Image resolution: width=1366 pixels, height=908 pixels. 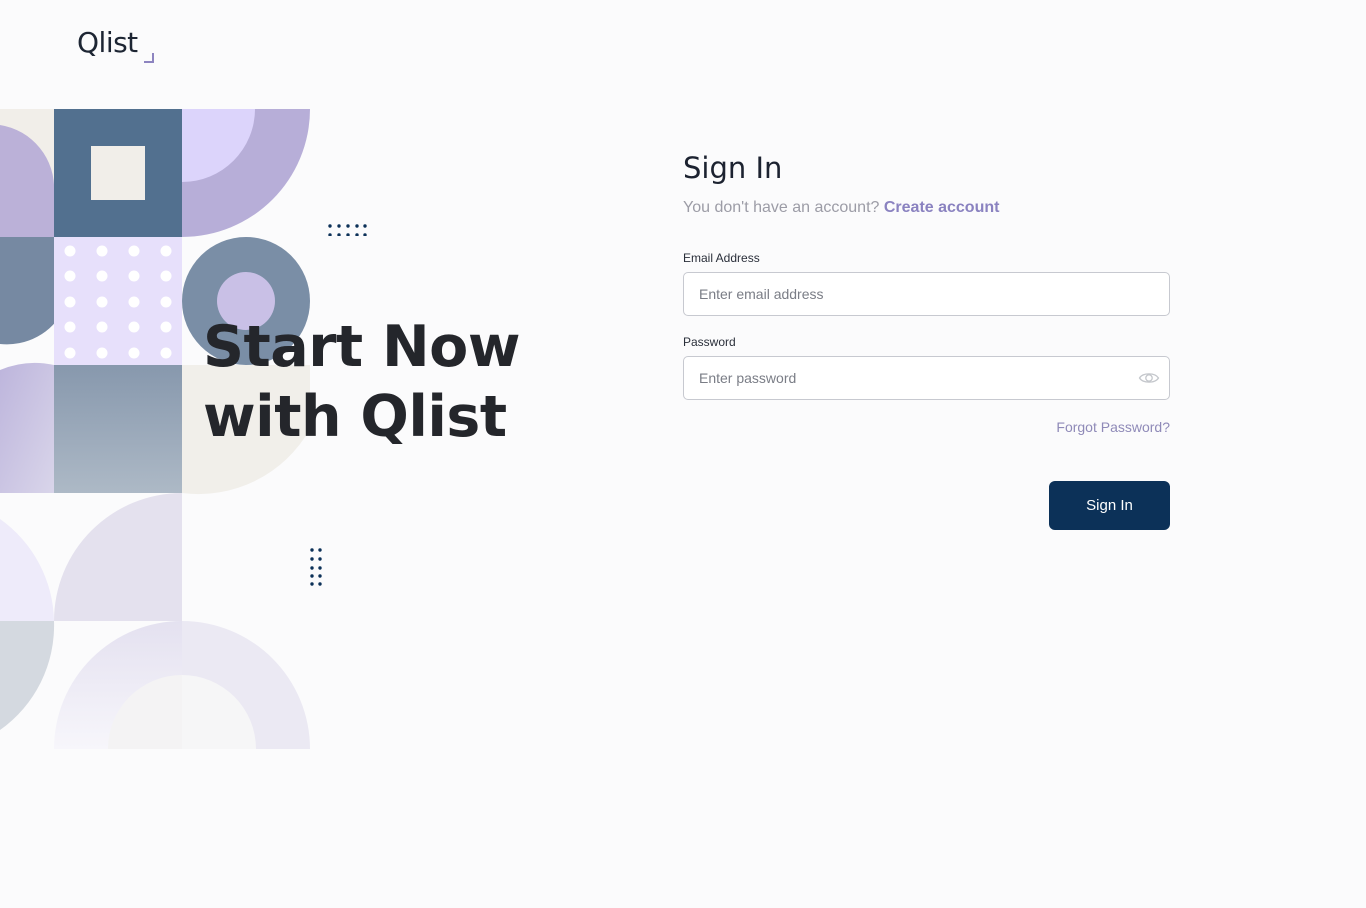 What do you see at coordinates (149, 58) in the screenshot?
I see `logo-corner-mark` at bounding box center [149, 58].